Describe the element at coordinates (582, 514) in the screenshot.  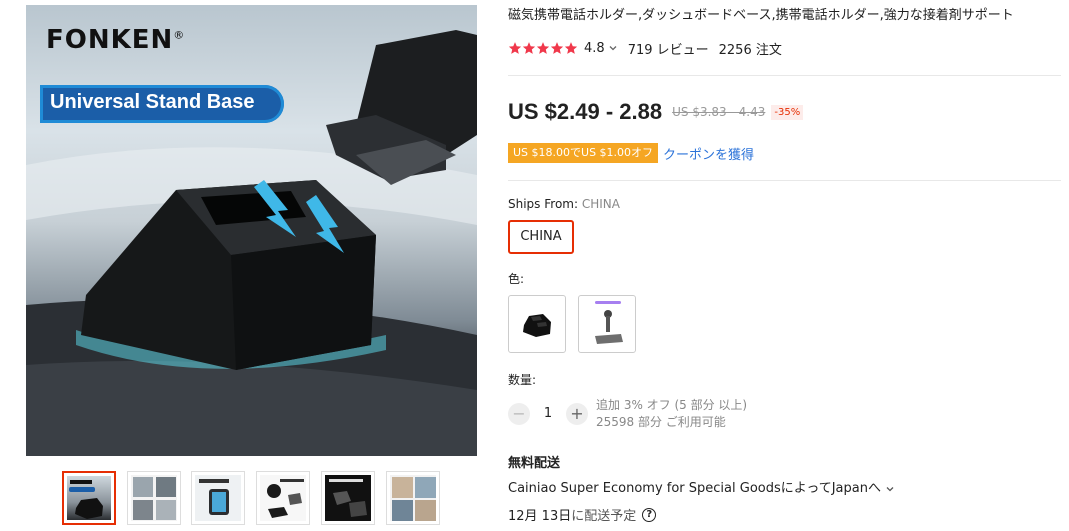
I see `delivery-estimate: 12月 13日 に配送予定 ?` at that location.